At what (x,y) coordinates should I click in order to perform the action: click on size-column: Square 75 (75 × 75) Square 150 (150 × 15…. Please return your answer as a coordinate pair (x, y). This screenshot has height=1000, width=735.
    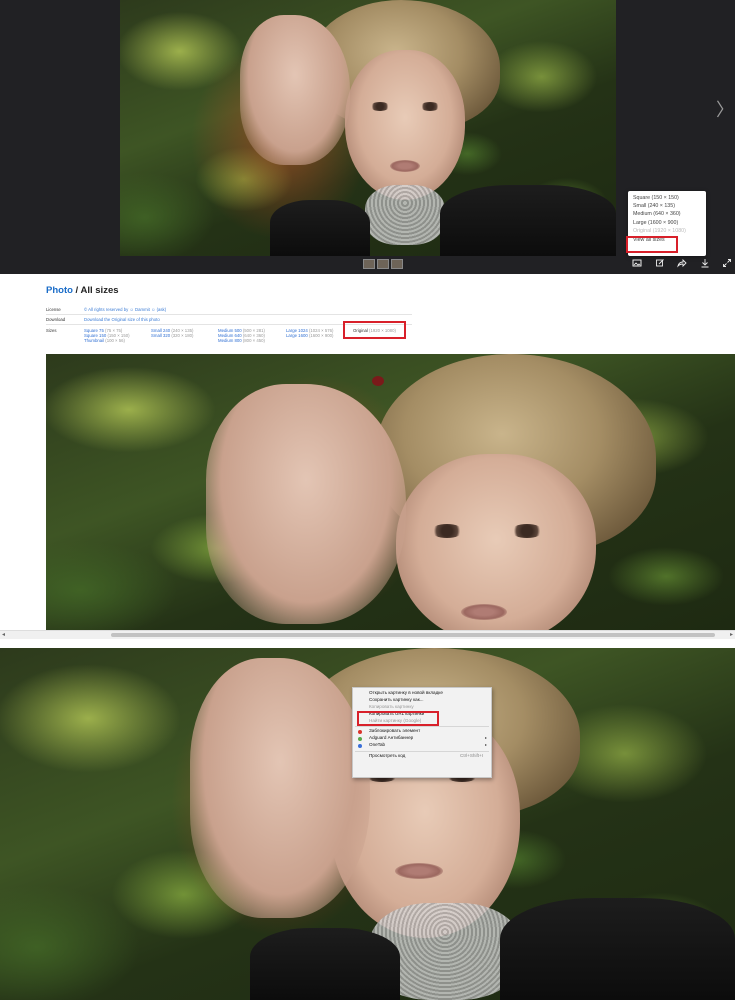
    Looking at the image, I should click on (107, 336).